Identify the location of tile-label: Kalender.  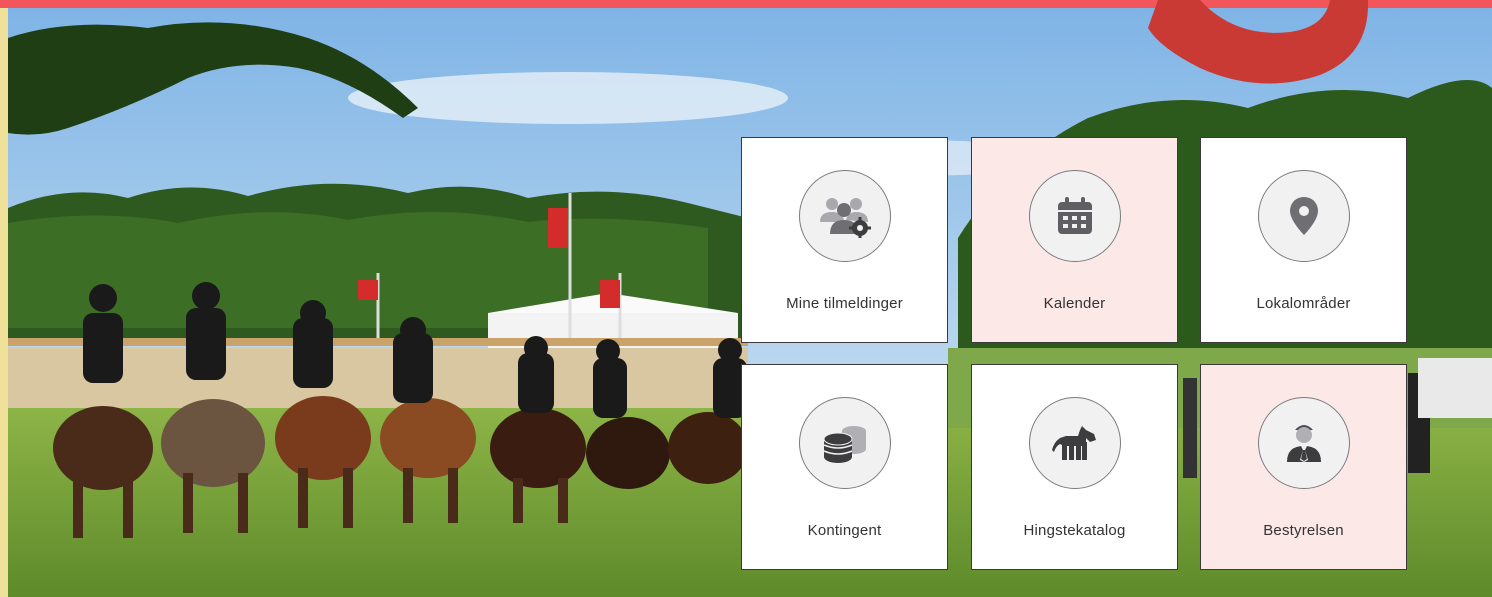
(1074, 303).